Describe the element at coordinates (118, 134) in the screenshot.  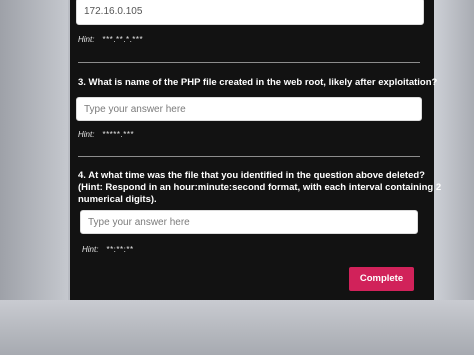
I see `hint-q3-mask: *****.***` at that location.